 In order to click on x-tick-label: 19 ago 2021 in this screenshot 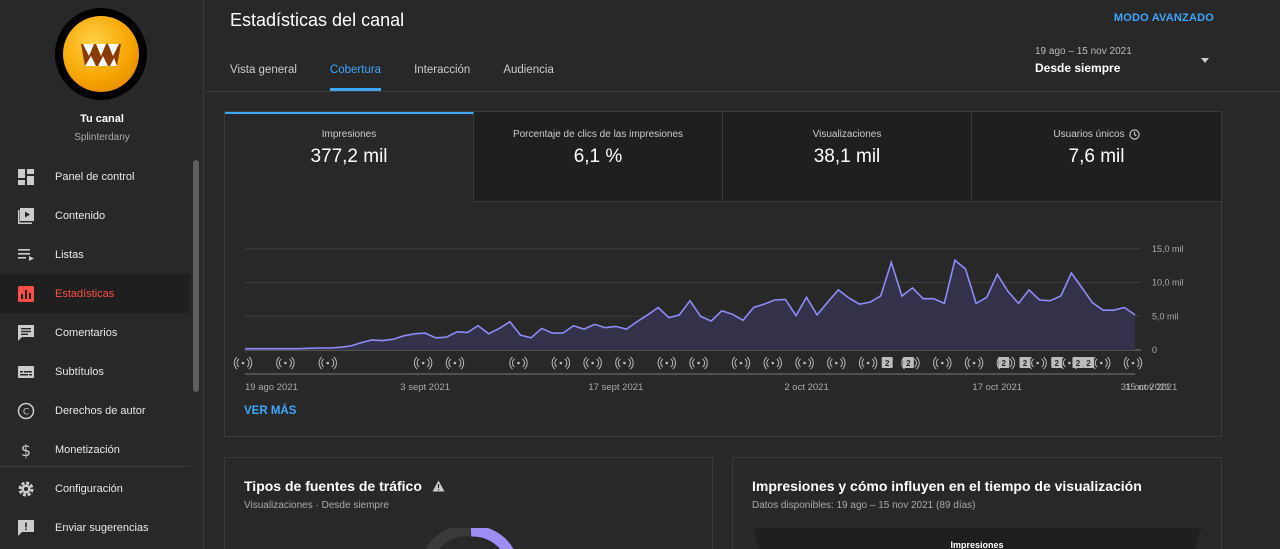, I will do `click(271, 387)`.